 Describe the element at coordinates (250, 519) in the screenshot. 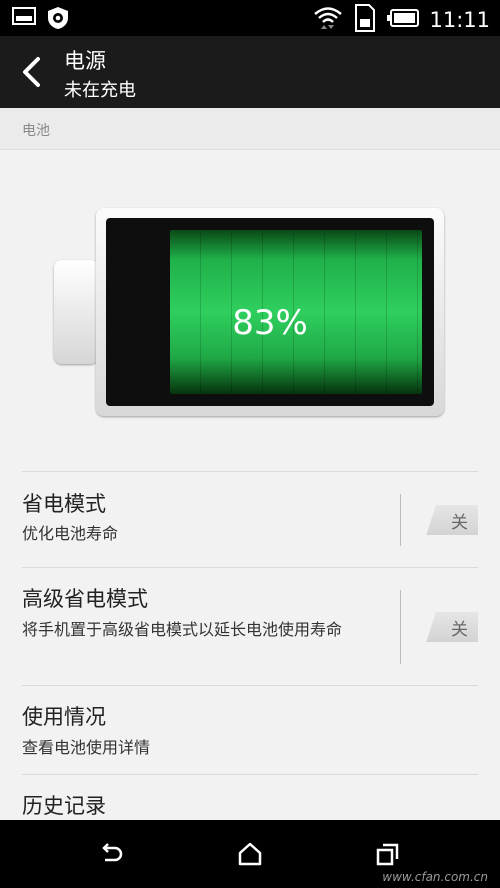

I see `setting-row-power-saver: 省电模式 优化电池寿命 关` at that location.